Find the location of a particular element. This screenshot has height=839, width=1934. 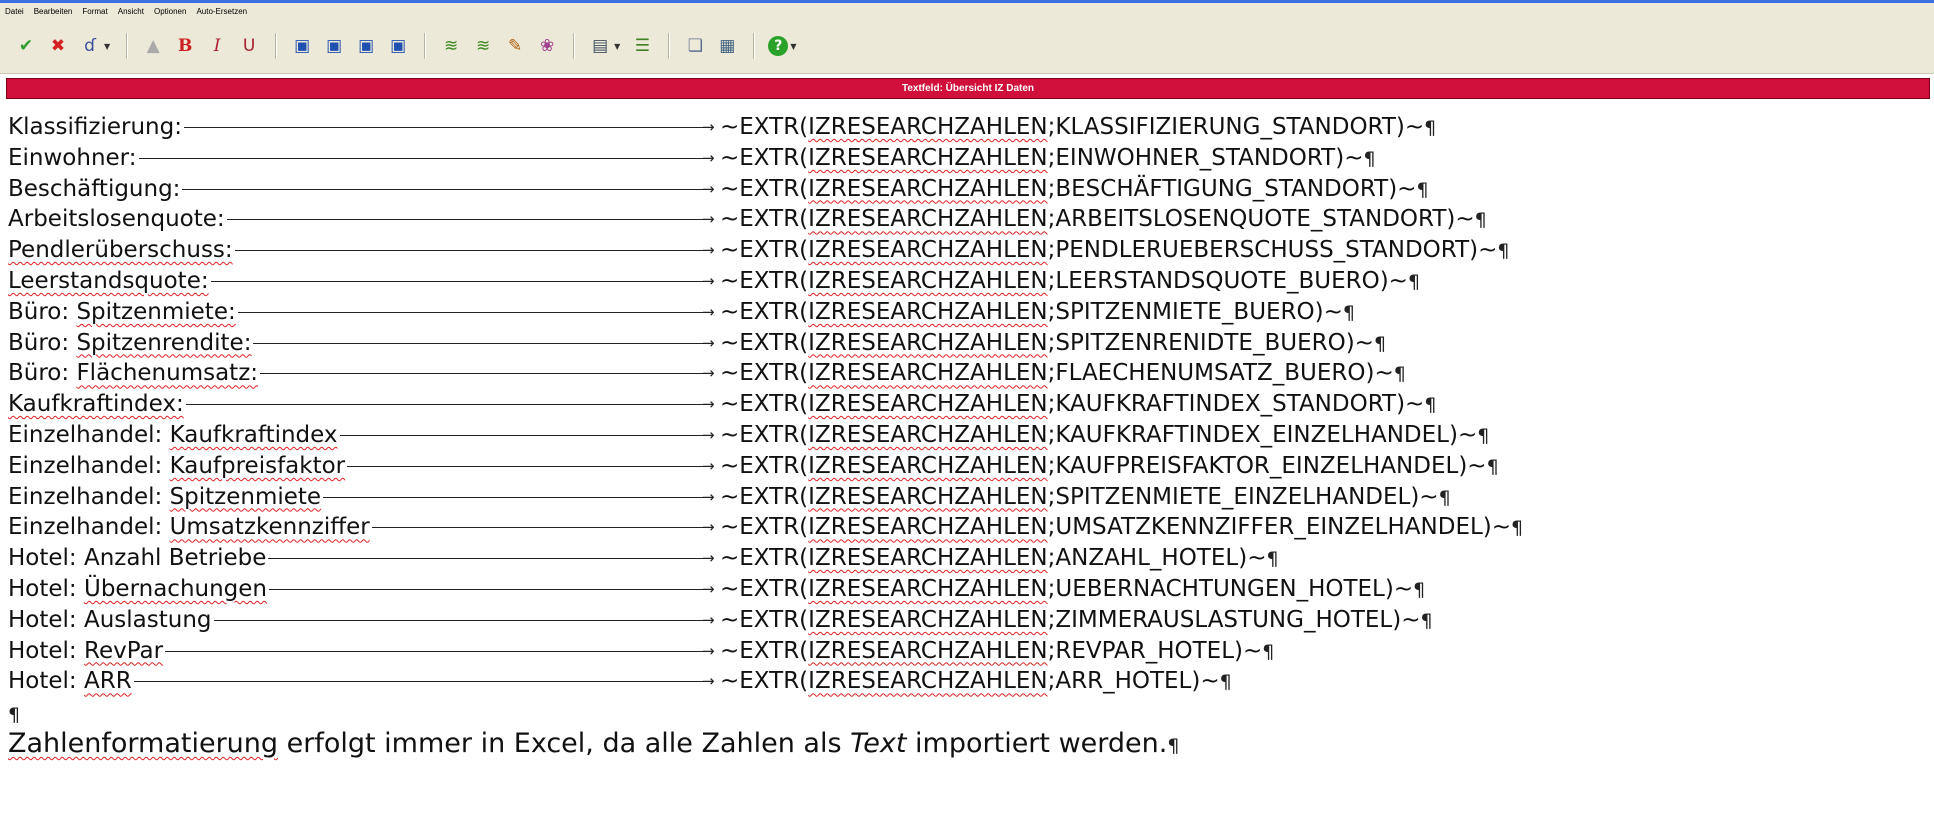

row-label-text: Einzelhandel: is located at coordinates (89, 465).